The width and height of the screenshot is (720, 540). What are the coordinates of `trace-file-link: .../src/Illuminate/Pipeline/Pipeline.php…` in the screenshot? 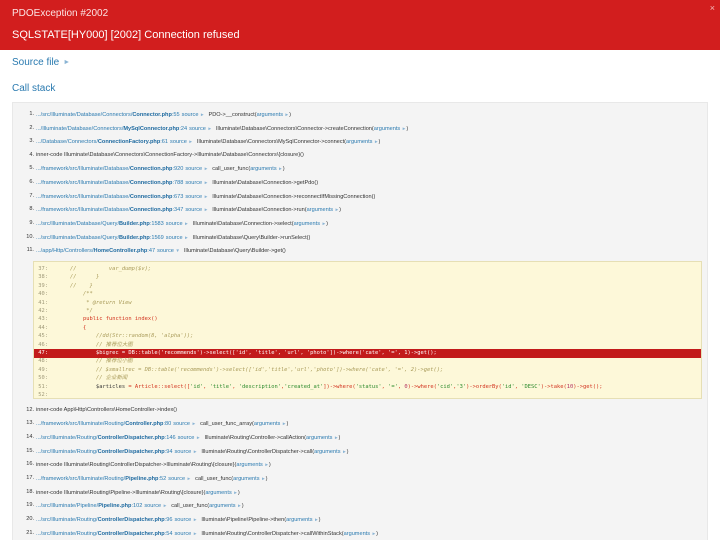 It's located at (89, 506).